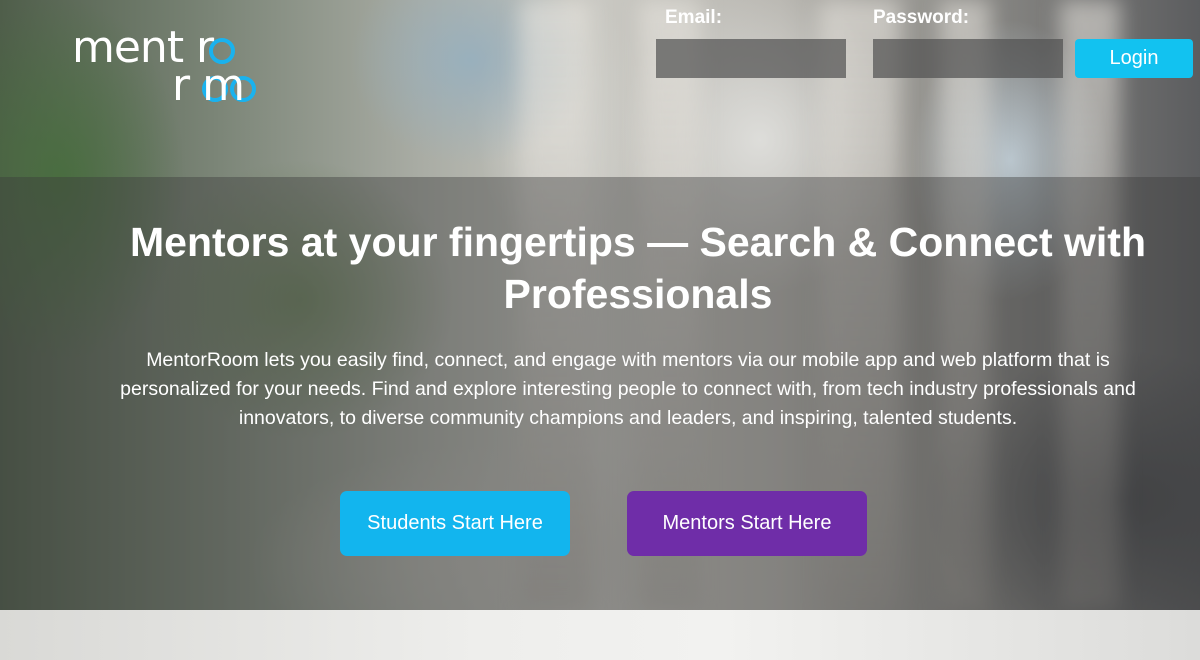 The width and height of the screenshot is (1200, 660). Describe the element at coordinates (1134, 58) in the screenshot. I see `login-button: Login` at that location.